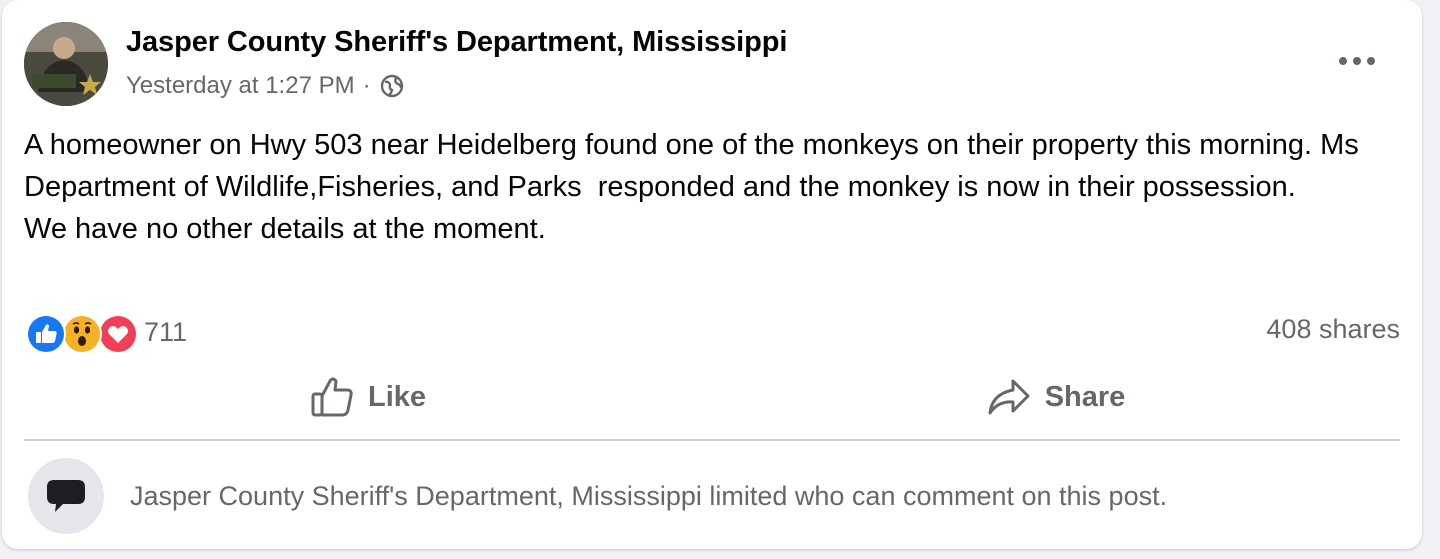  What do you see at coordinates (712, 440) in the screenshot?
I see `actions-divider` at bounding box center [712, 440].